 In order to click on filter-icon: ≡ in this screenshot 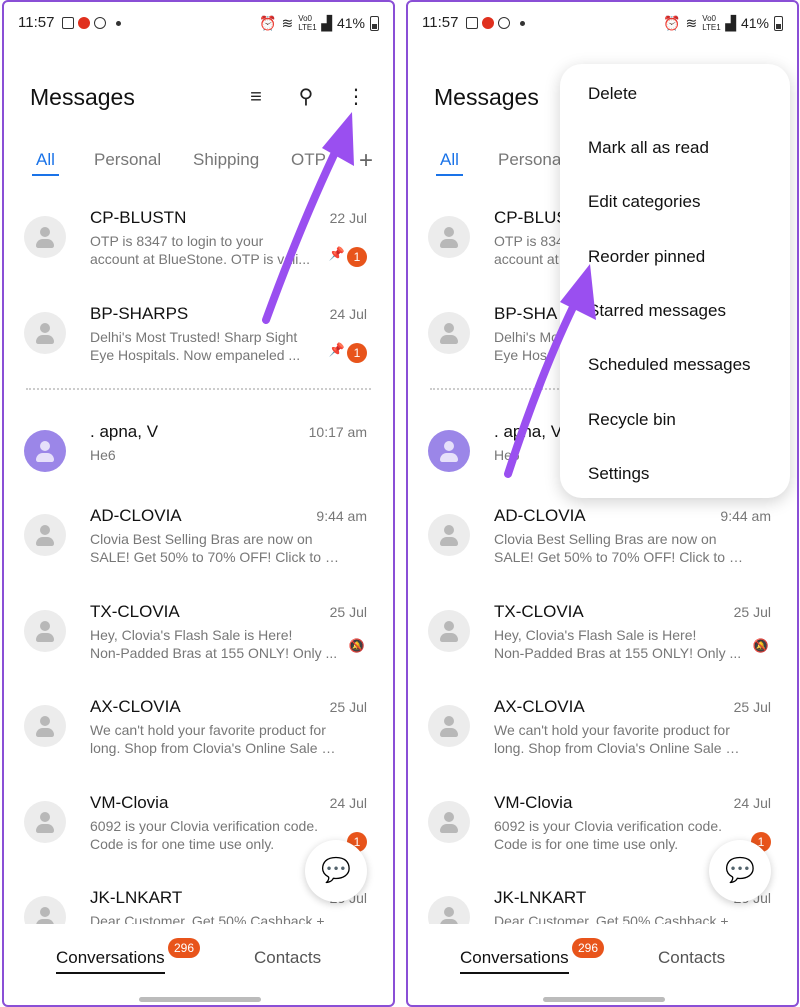, I will do `click(256, 97)`.